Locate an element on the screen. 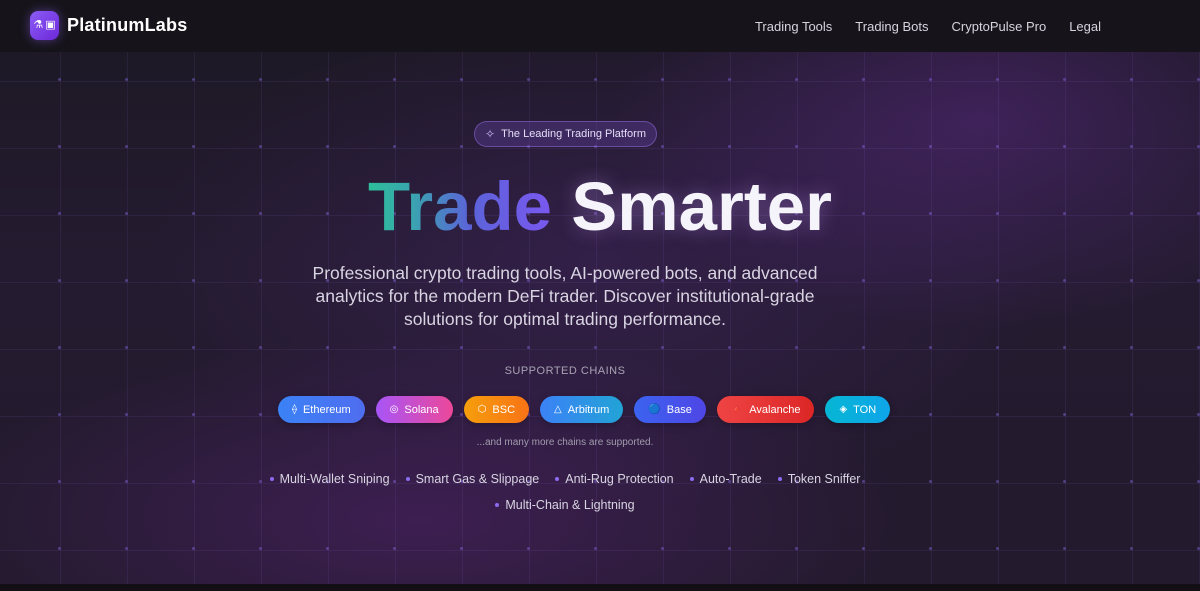  nav-link-legal: Legal is located at coordinates (1085, 26).